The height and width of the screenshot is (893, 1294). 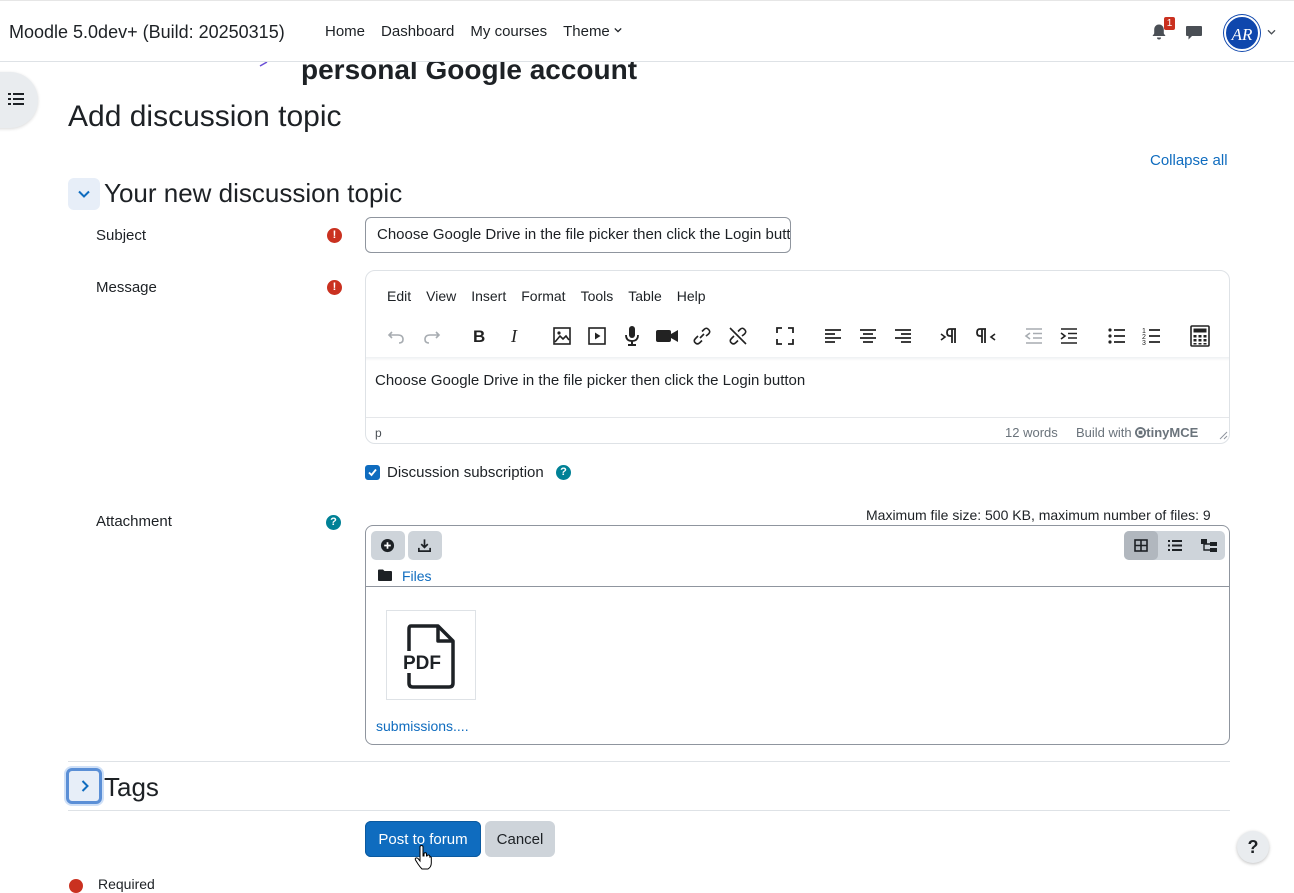 What do you see at coordinates (508, 31) in the screenshot?
I see `nav-my-courses: My courses` at bounding box center [508, 31].